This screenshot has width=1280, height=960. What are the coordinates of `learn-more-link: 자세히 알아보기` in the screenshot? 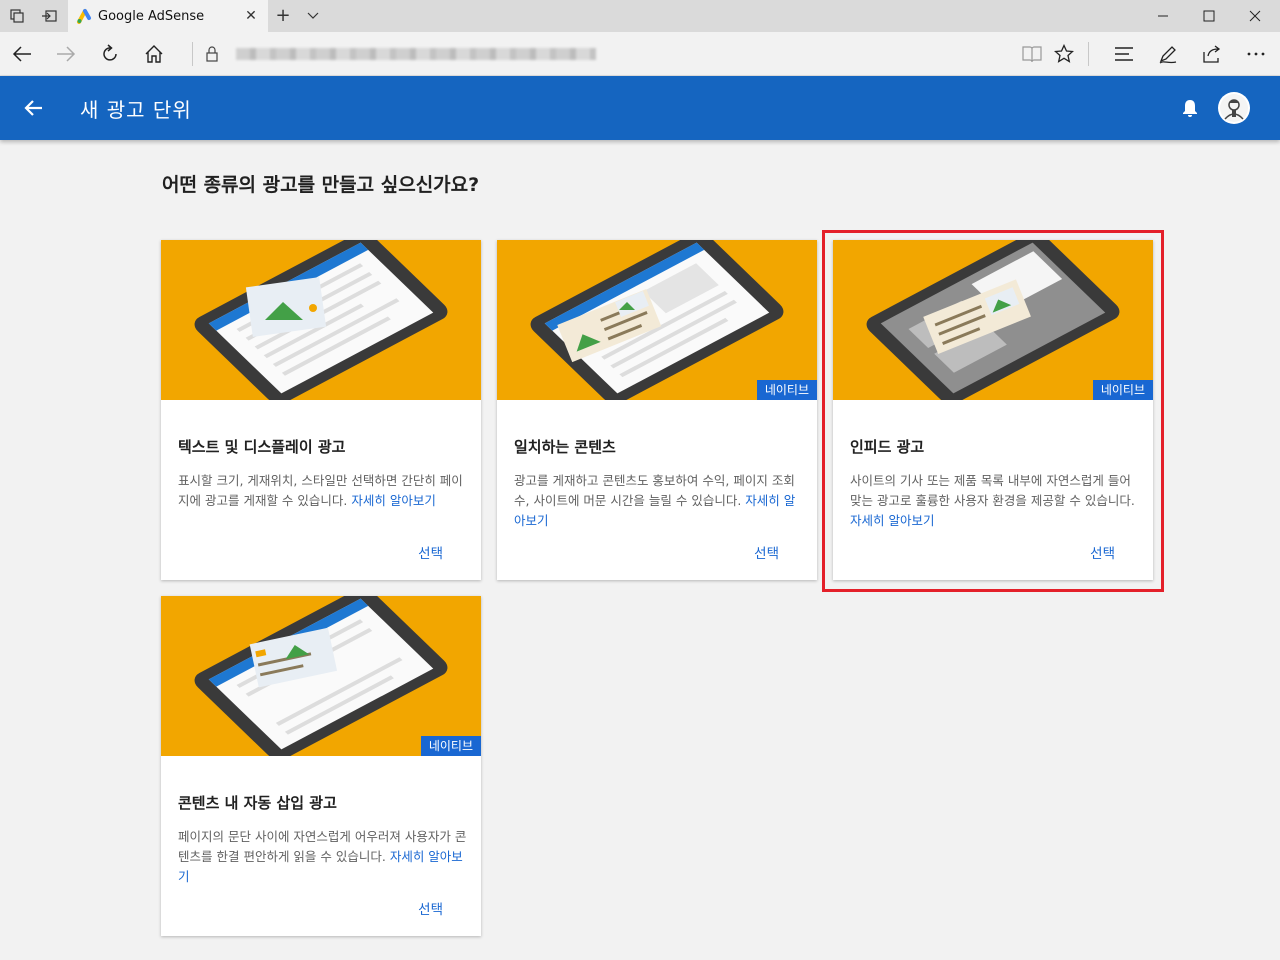 It's located at (393, 500).